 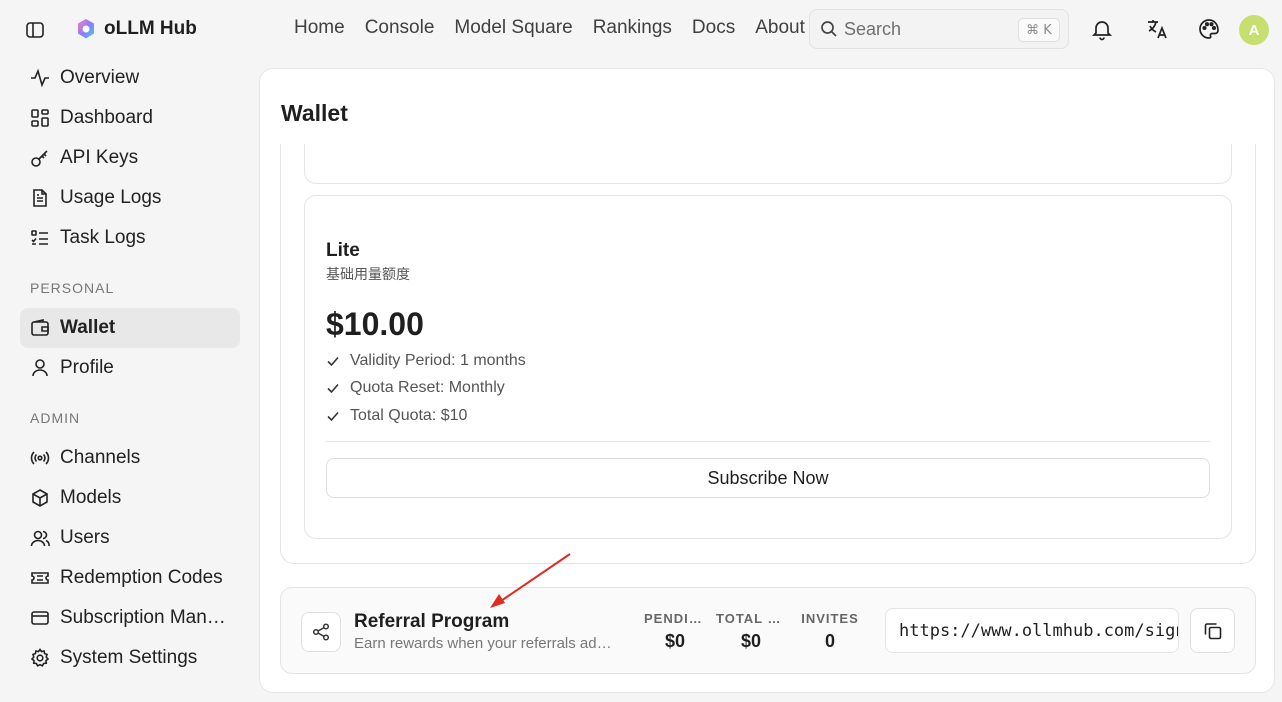 I want to click on sidebar-item-label: Profile, so click(x=87, y=367).